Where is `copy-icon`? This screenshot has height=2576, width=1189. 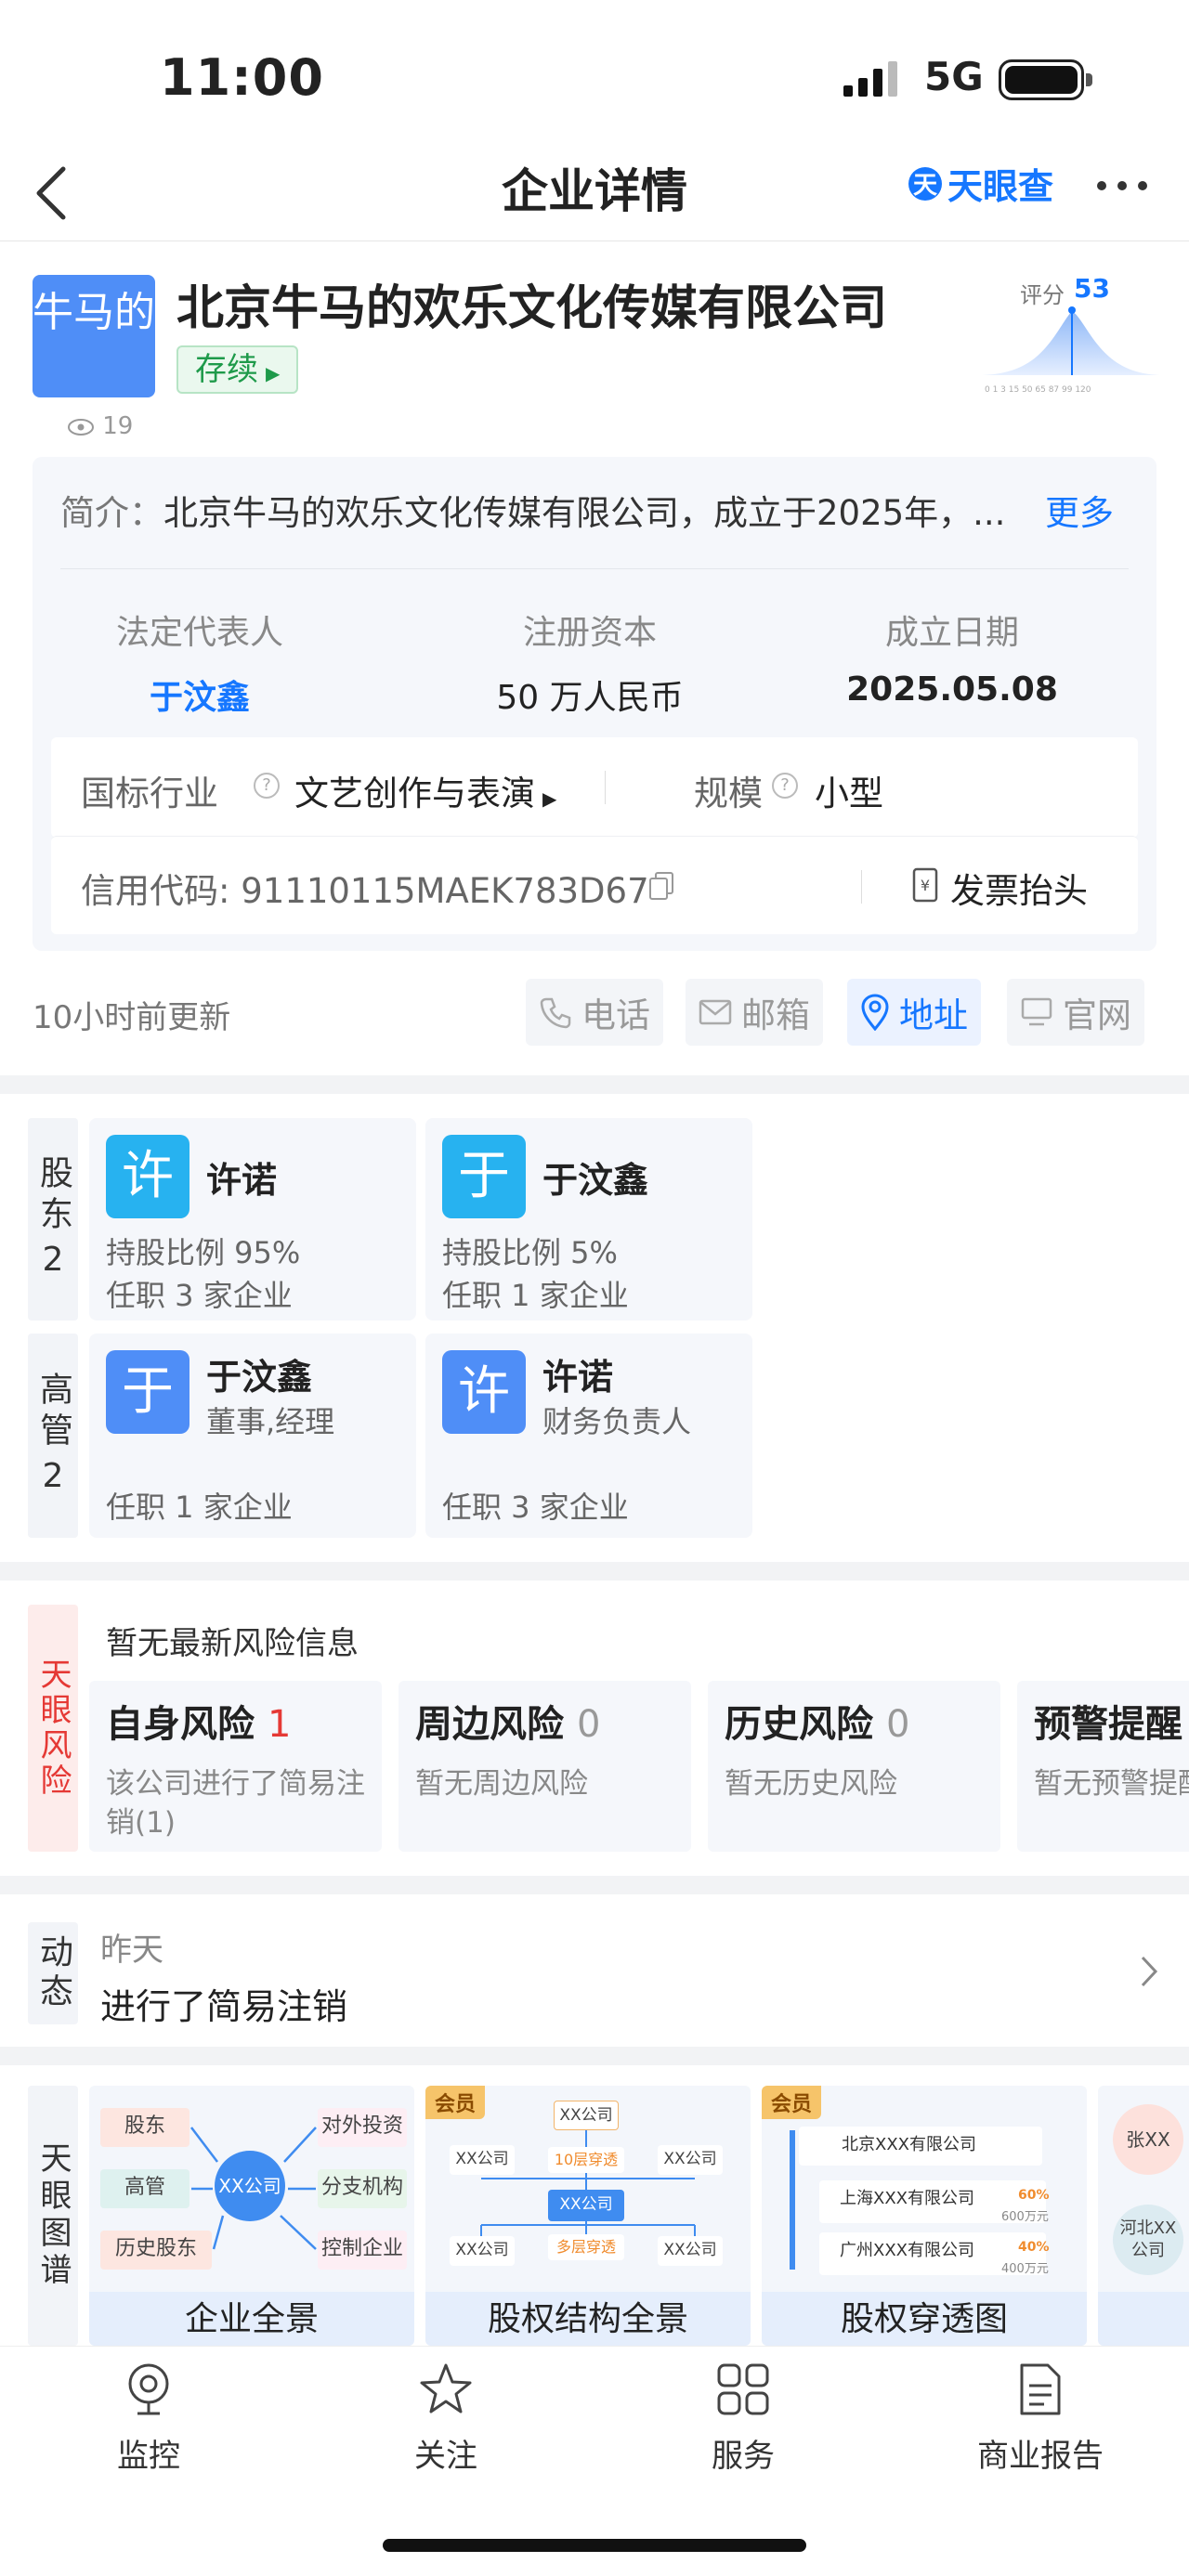 copy-icon is located at coordinates (661, 885).